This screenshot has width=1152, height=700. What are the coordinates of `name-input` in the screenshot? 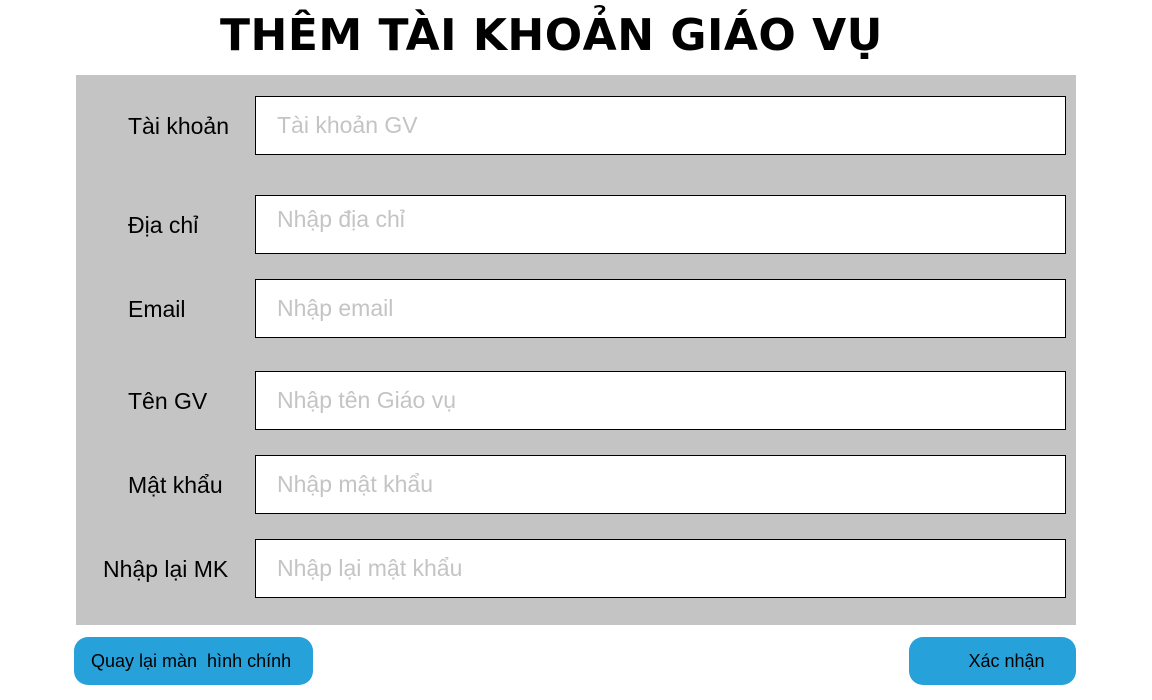 It's located at (660, 400).